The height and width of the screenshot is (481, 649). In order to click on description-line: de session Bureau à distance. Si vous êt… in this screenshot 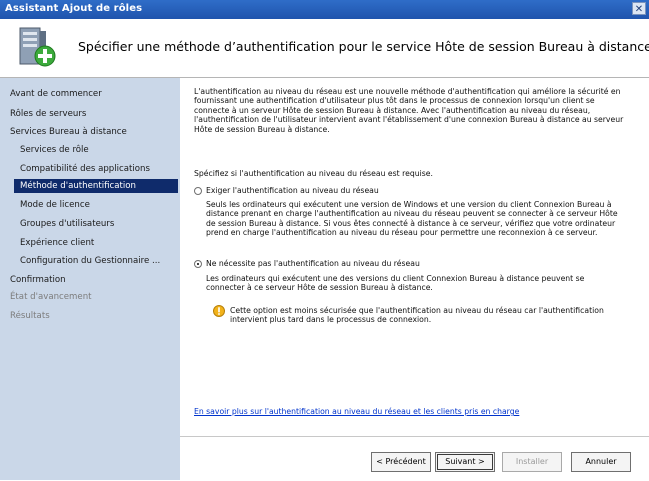, I will do `click(411, 223)`.